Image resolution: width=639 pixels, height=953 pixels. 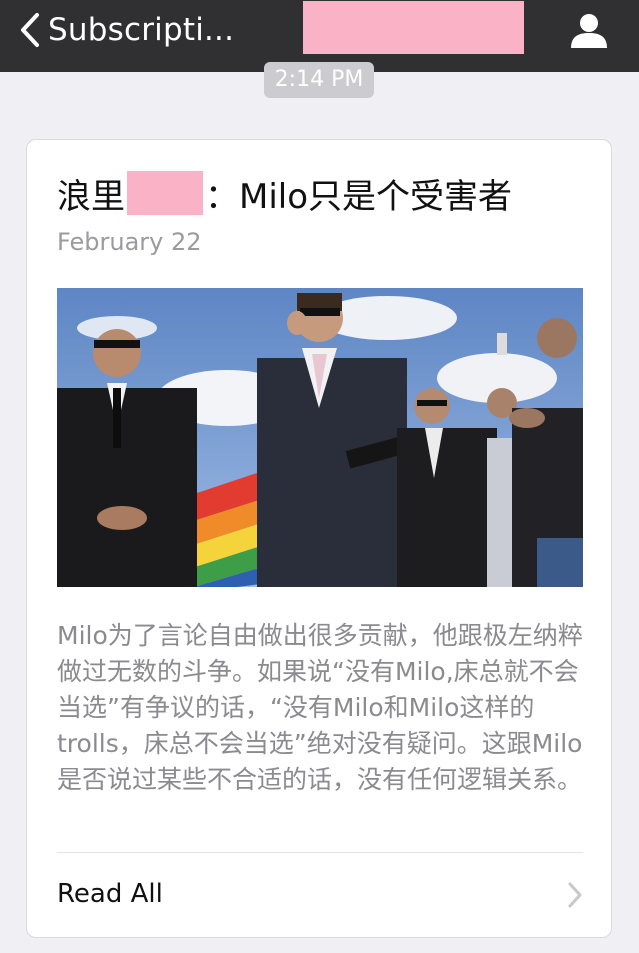 I want to click on chevron-left-icon, so click(x=30, y=30).